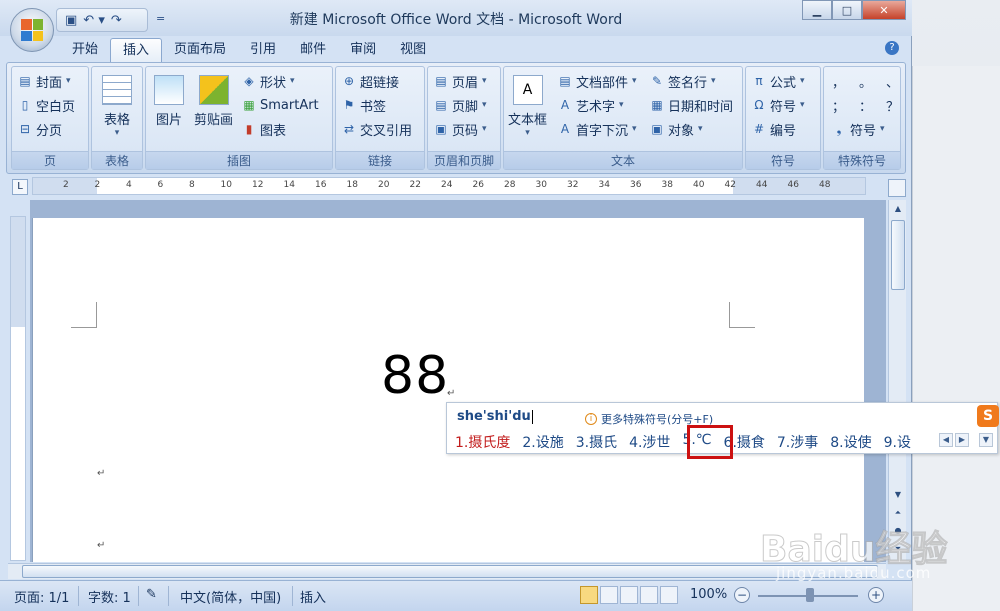  I want to click on signature-line-button: ✎ 签名行 ▾, so click(683, 81).